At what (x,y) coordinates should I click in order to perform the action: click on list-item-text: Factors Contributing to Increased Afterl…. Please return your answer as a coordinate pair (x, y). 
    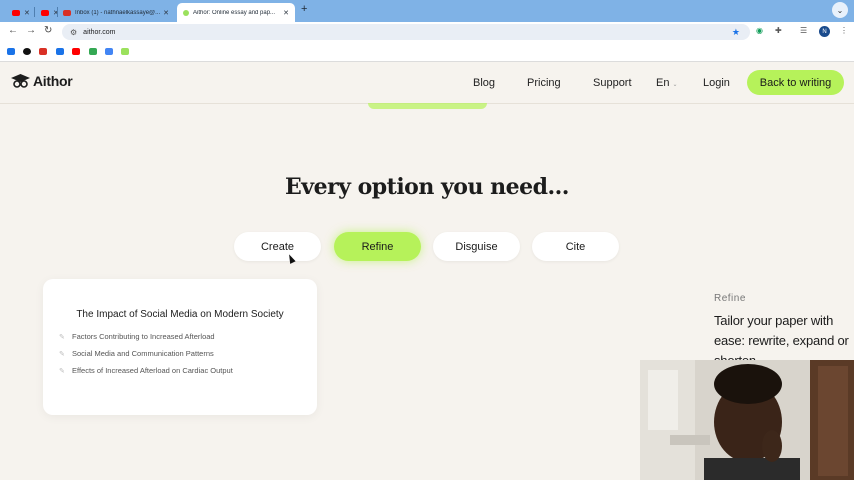
    Looking at the image, I should click on (143, 336).